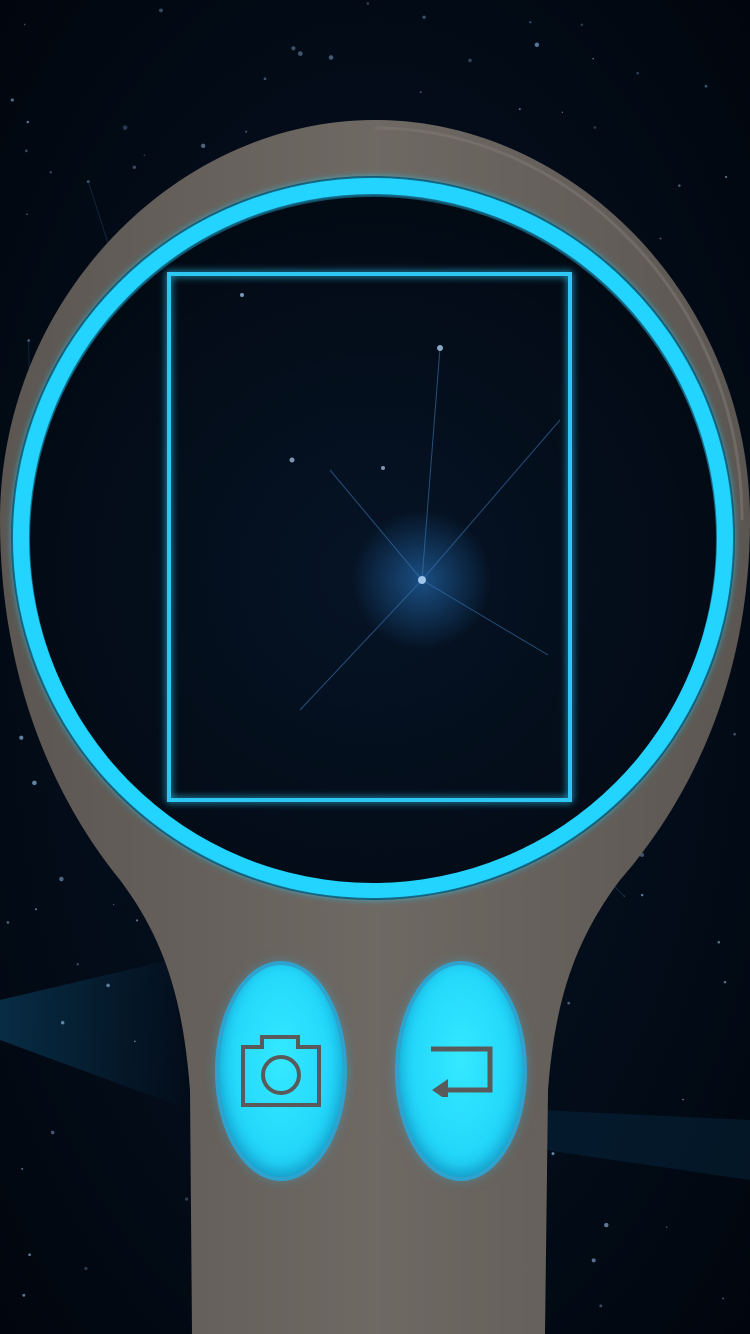 This screenshot has height=1334, width=750. I want to click on switch-camera-button, so click(461, 1071).